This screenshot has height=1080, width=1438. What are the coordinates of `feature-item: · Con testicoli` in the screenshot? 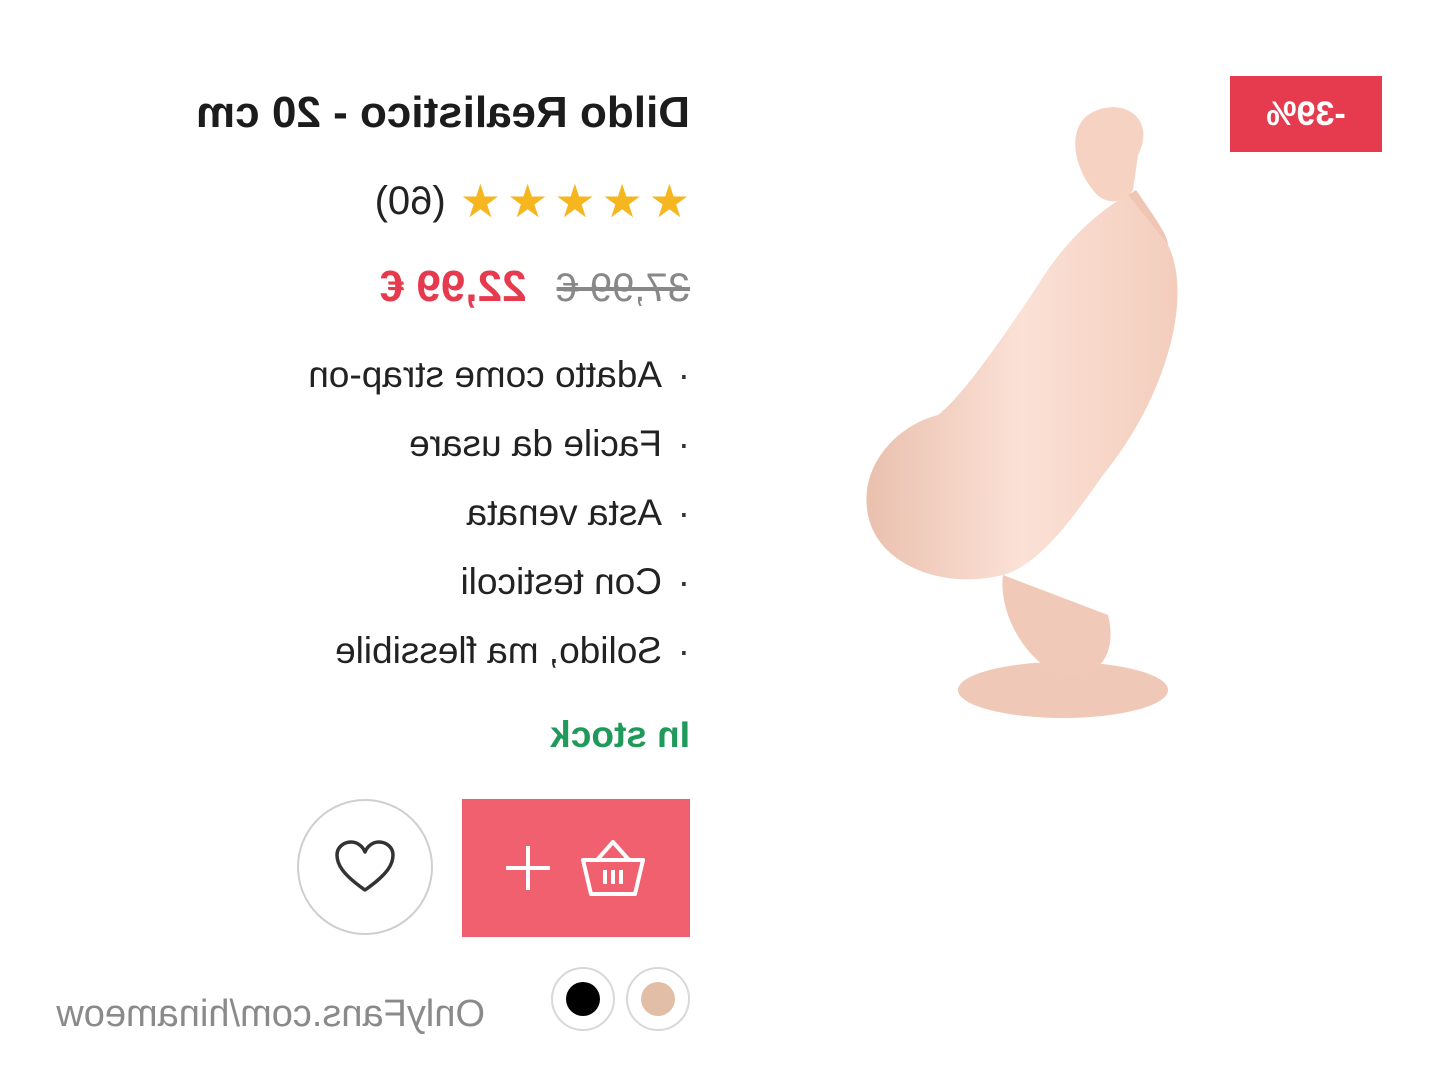 It's located at (499, 587).